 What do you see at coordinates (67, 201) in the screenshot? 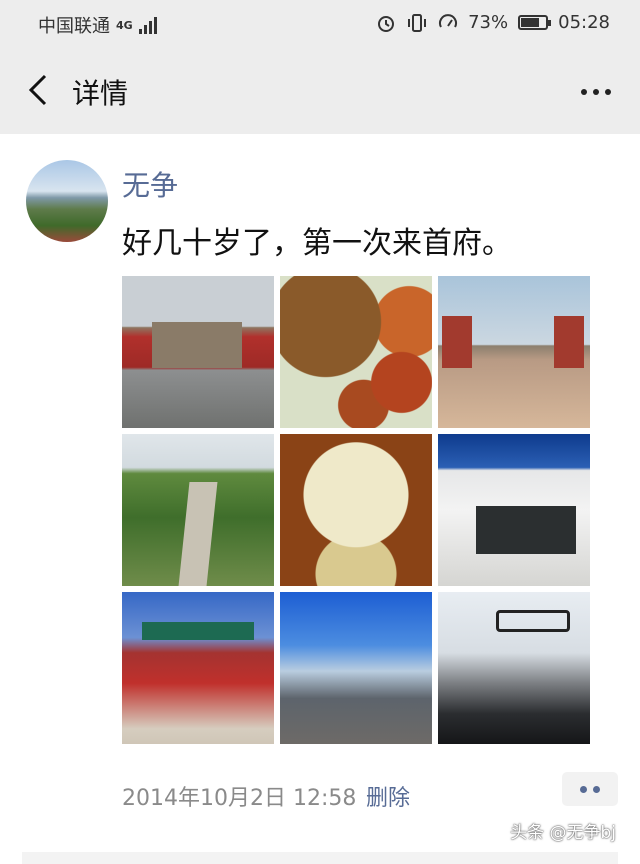
I see `avatar` at bounding box center [67, 201].